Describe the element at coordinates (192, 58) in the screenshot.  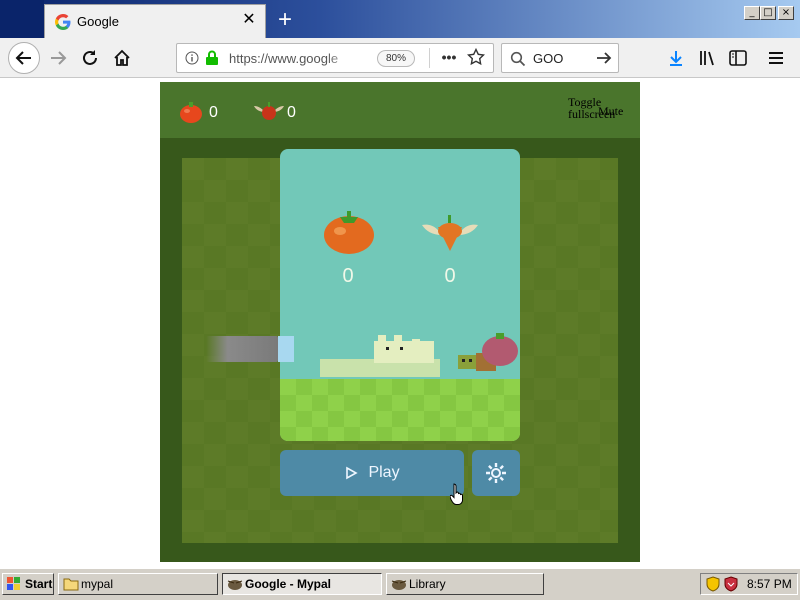
I see `info-icon` at that location.